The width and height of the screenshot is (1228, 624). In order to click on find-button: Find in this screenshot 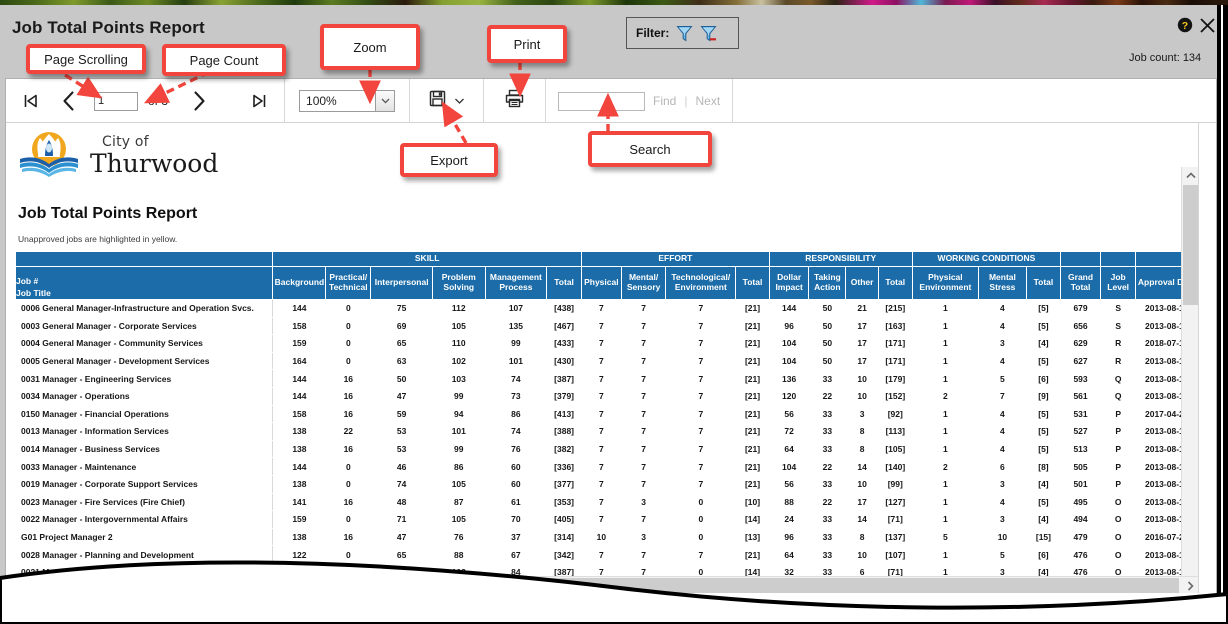, I will do `click(664, 101)`.